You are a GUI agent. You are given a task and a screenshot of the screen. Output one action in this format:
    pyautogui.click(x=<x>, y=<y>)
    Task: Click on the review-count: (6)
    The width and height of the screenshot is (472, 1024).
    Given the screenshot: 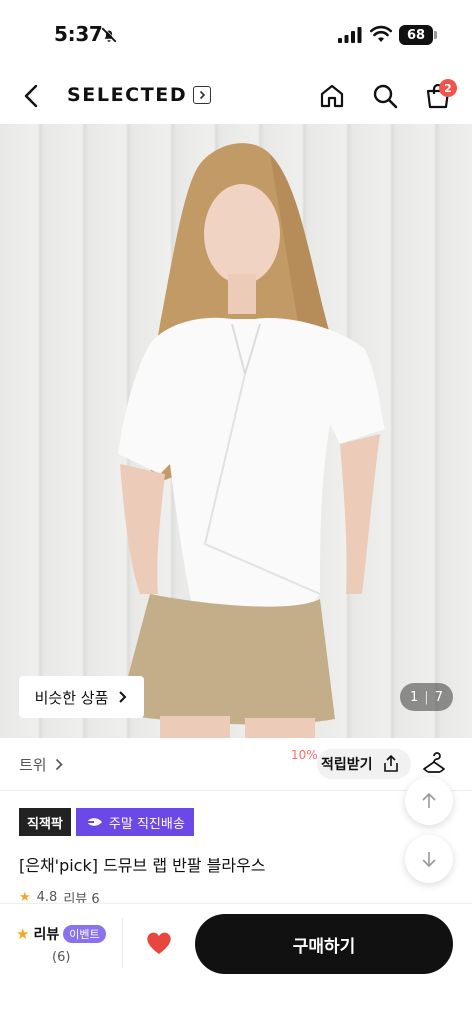 What is the action you would take?
    pyautogui.click(x=61, y=957)
    